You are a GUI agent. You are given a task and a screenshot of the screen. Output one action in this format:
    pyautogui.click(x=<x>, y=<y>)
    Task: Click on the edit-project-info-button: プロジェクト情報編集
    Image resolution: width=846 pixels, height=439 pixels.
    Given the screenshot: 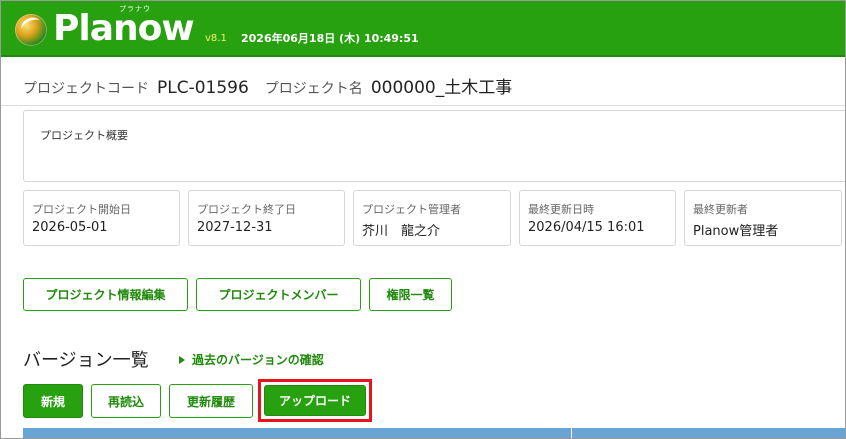 What is the action you would take?
    pyautogui.click(x=105, y=294)
    